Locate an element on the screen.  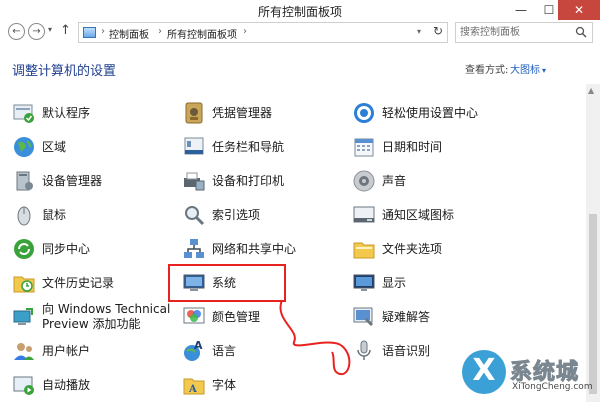
item-folder-options: 文件夹选项 is located at coordinates (397, 249).